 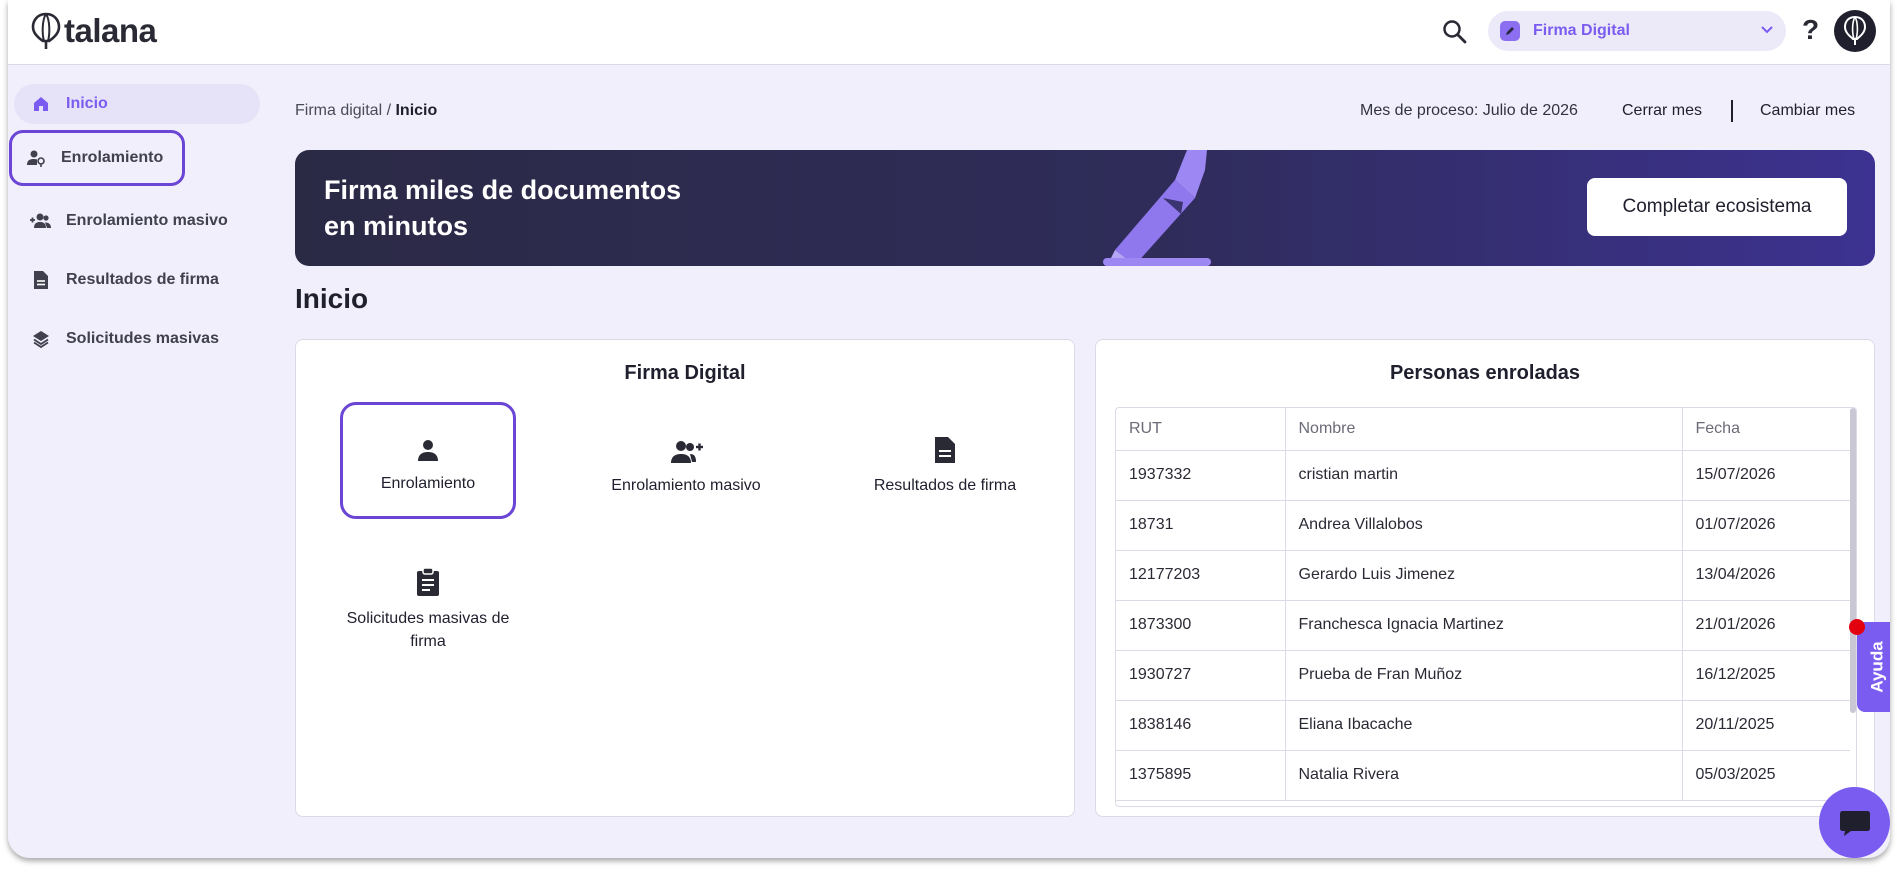 I want to click on column-header-fecha: Fecha, so click(x=1765, y=429).